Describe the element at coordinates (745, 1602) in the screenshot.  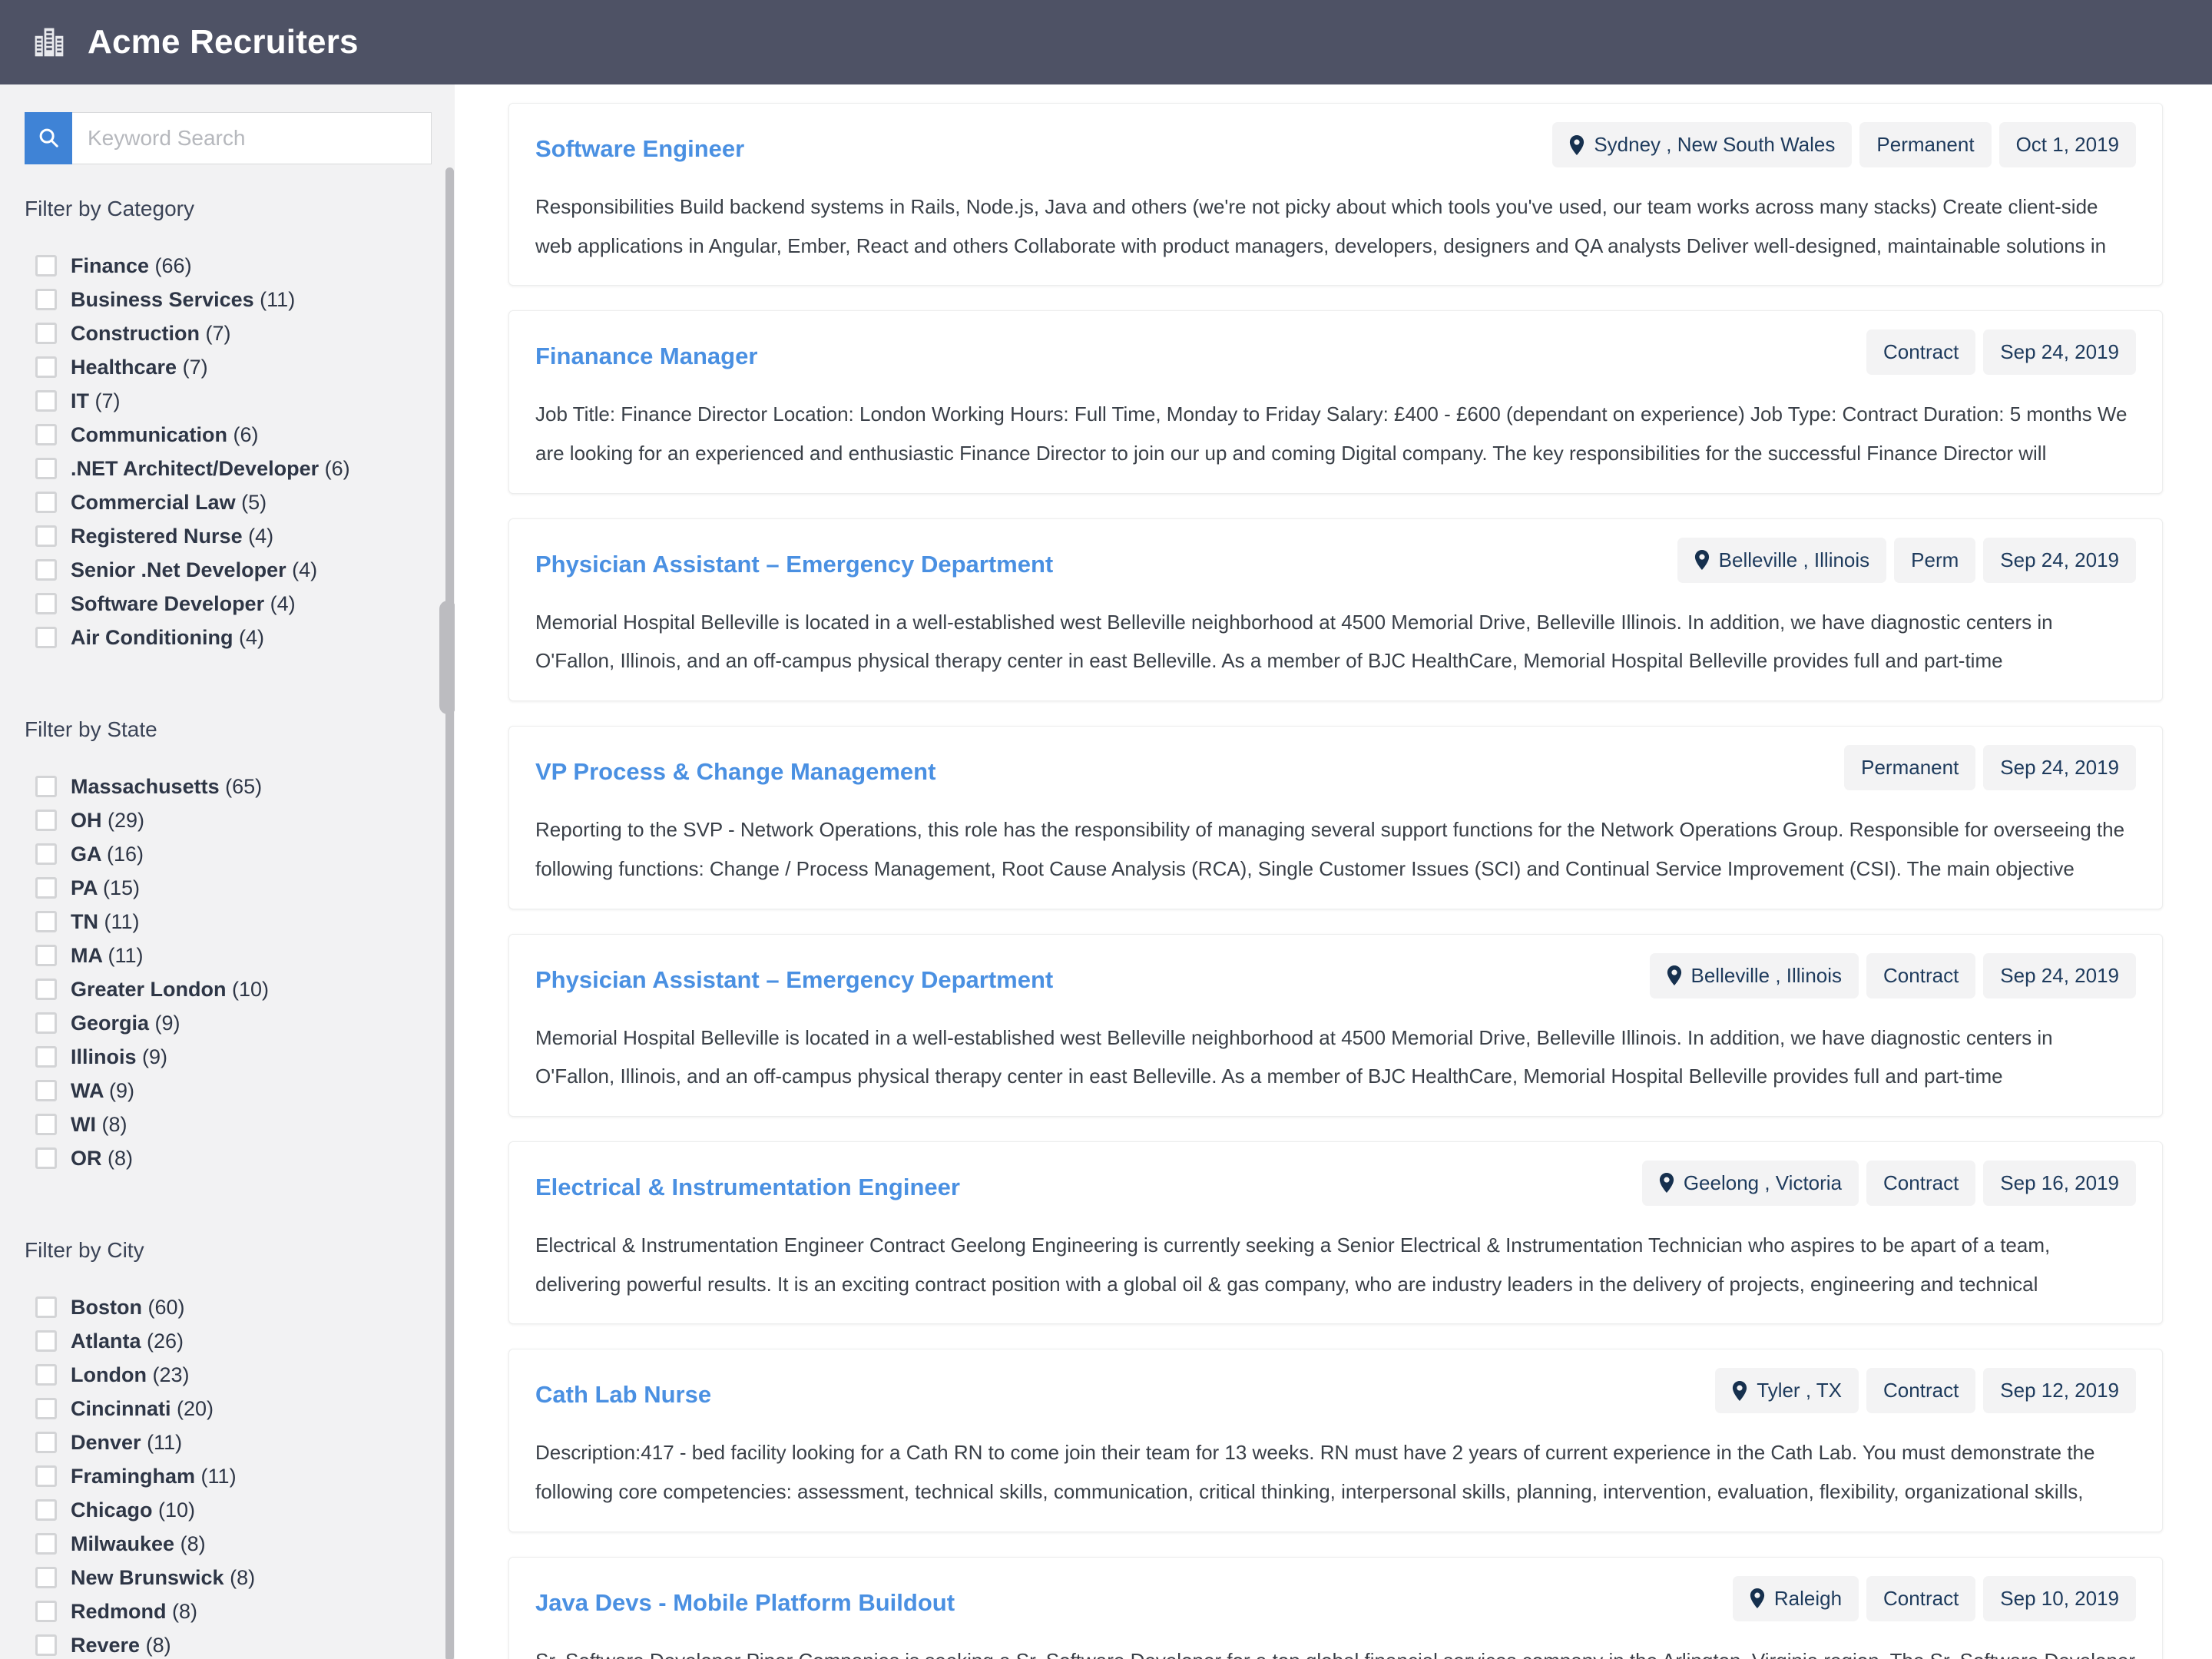
I see `job-title-link: Java Devs - Mobile Platform Buildout` at that location.